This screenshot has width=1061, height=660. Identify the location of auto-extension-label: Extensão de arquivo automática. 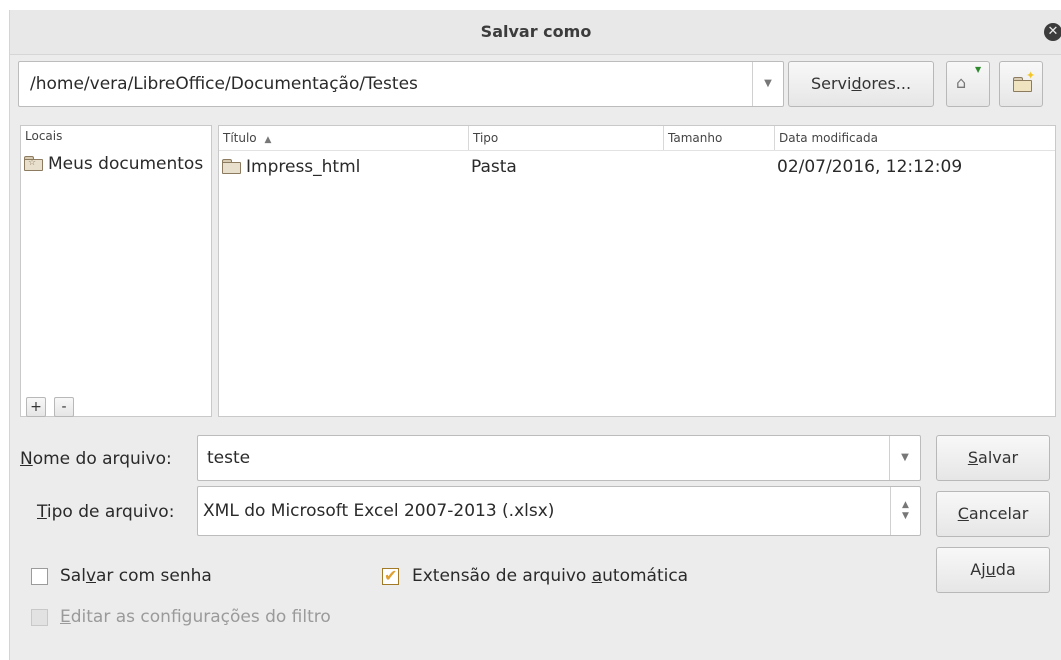
(550, 576).